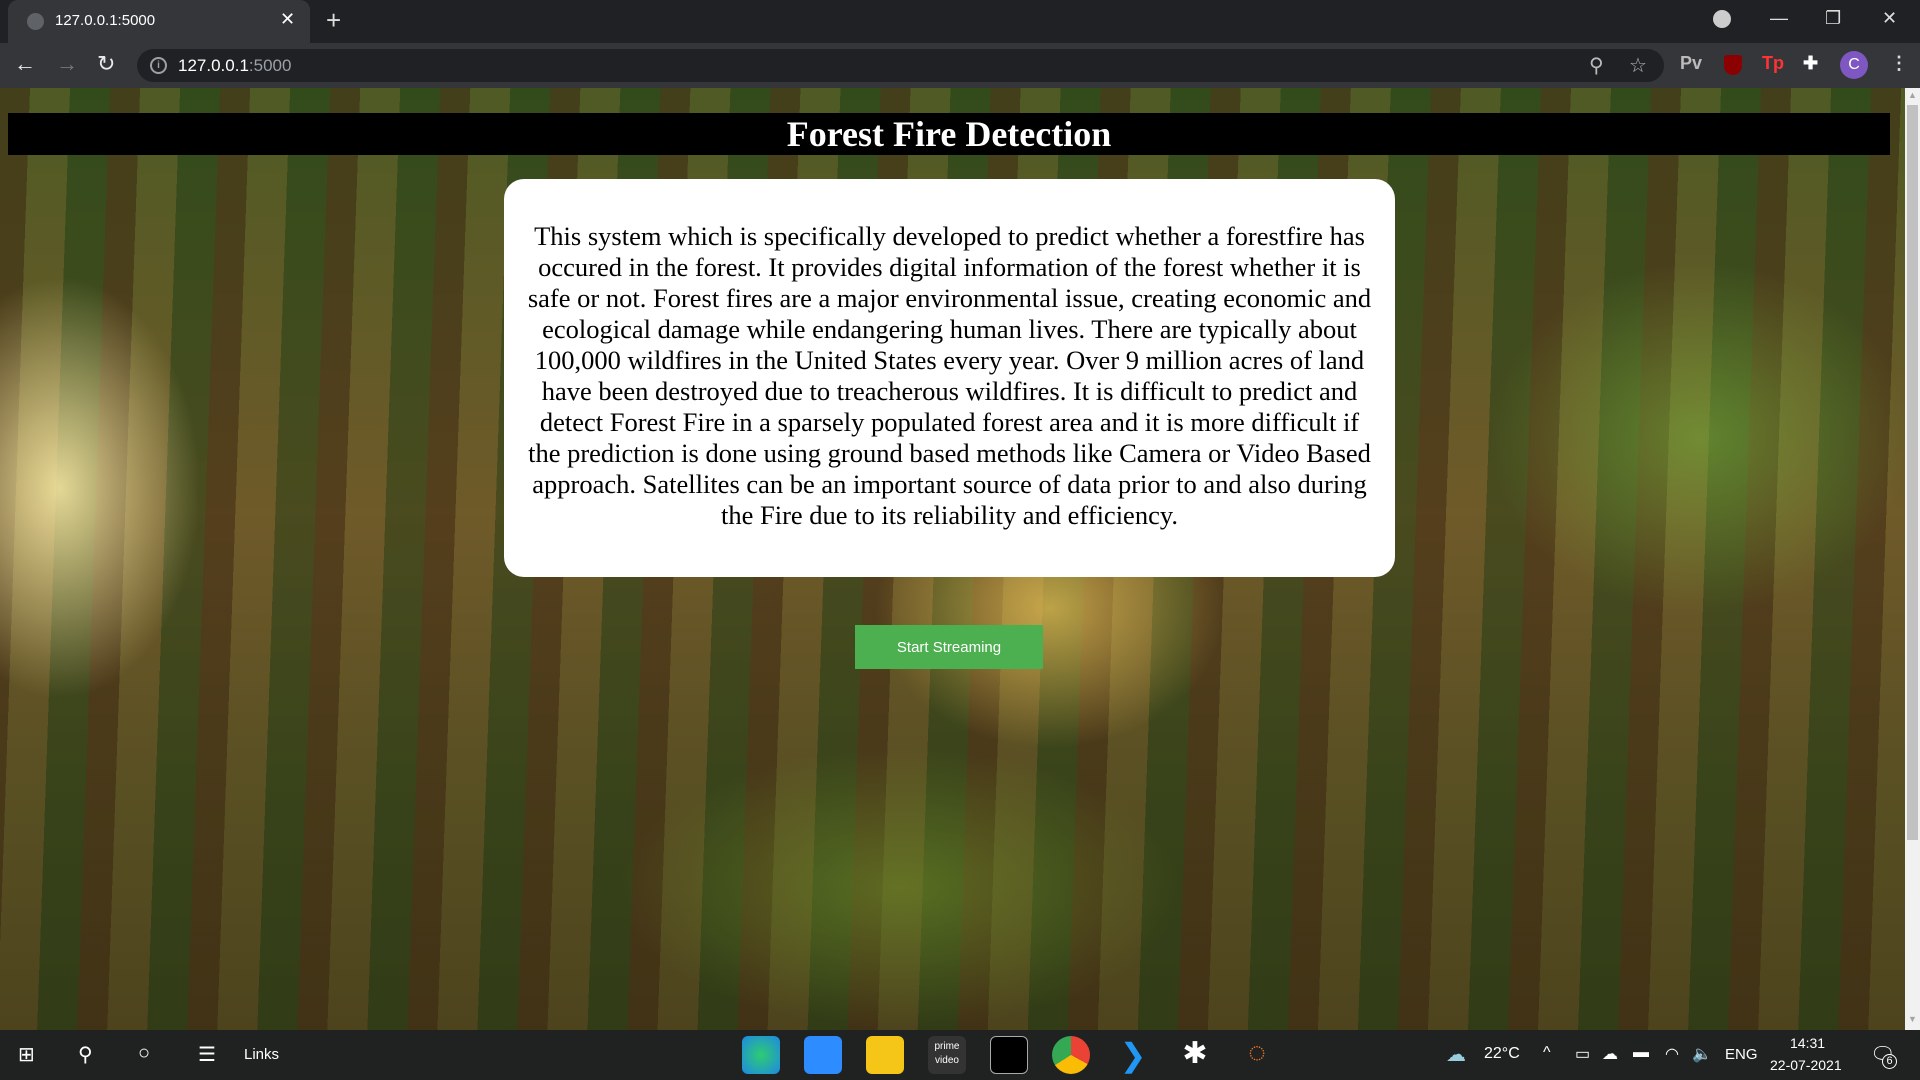 The height and width of the screenshot is (1080, 1920). I want to click on profile-avatar: C, so click(1854, 65).